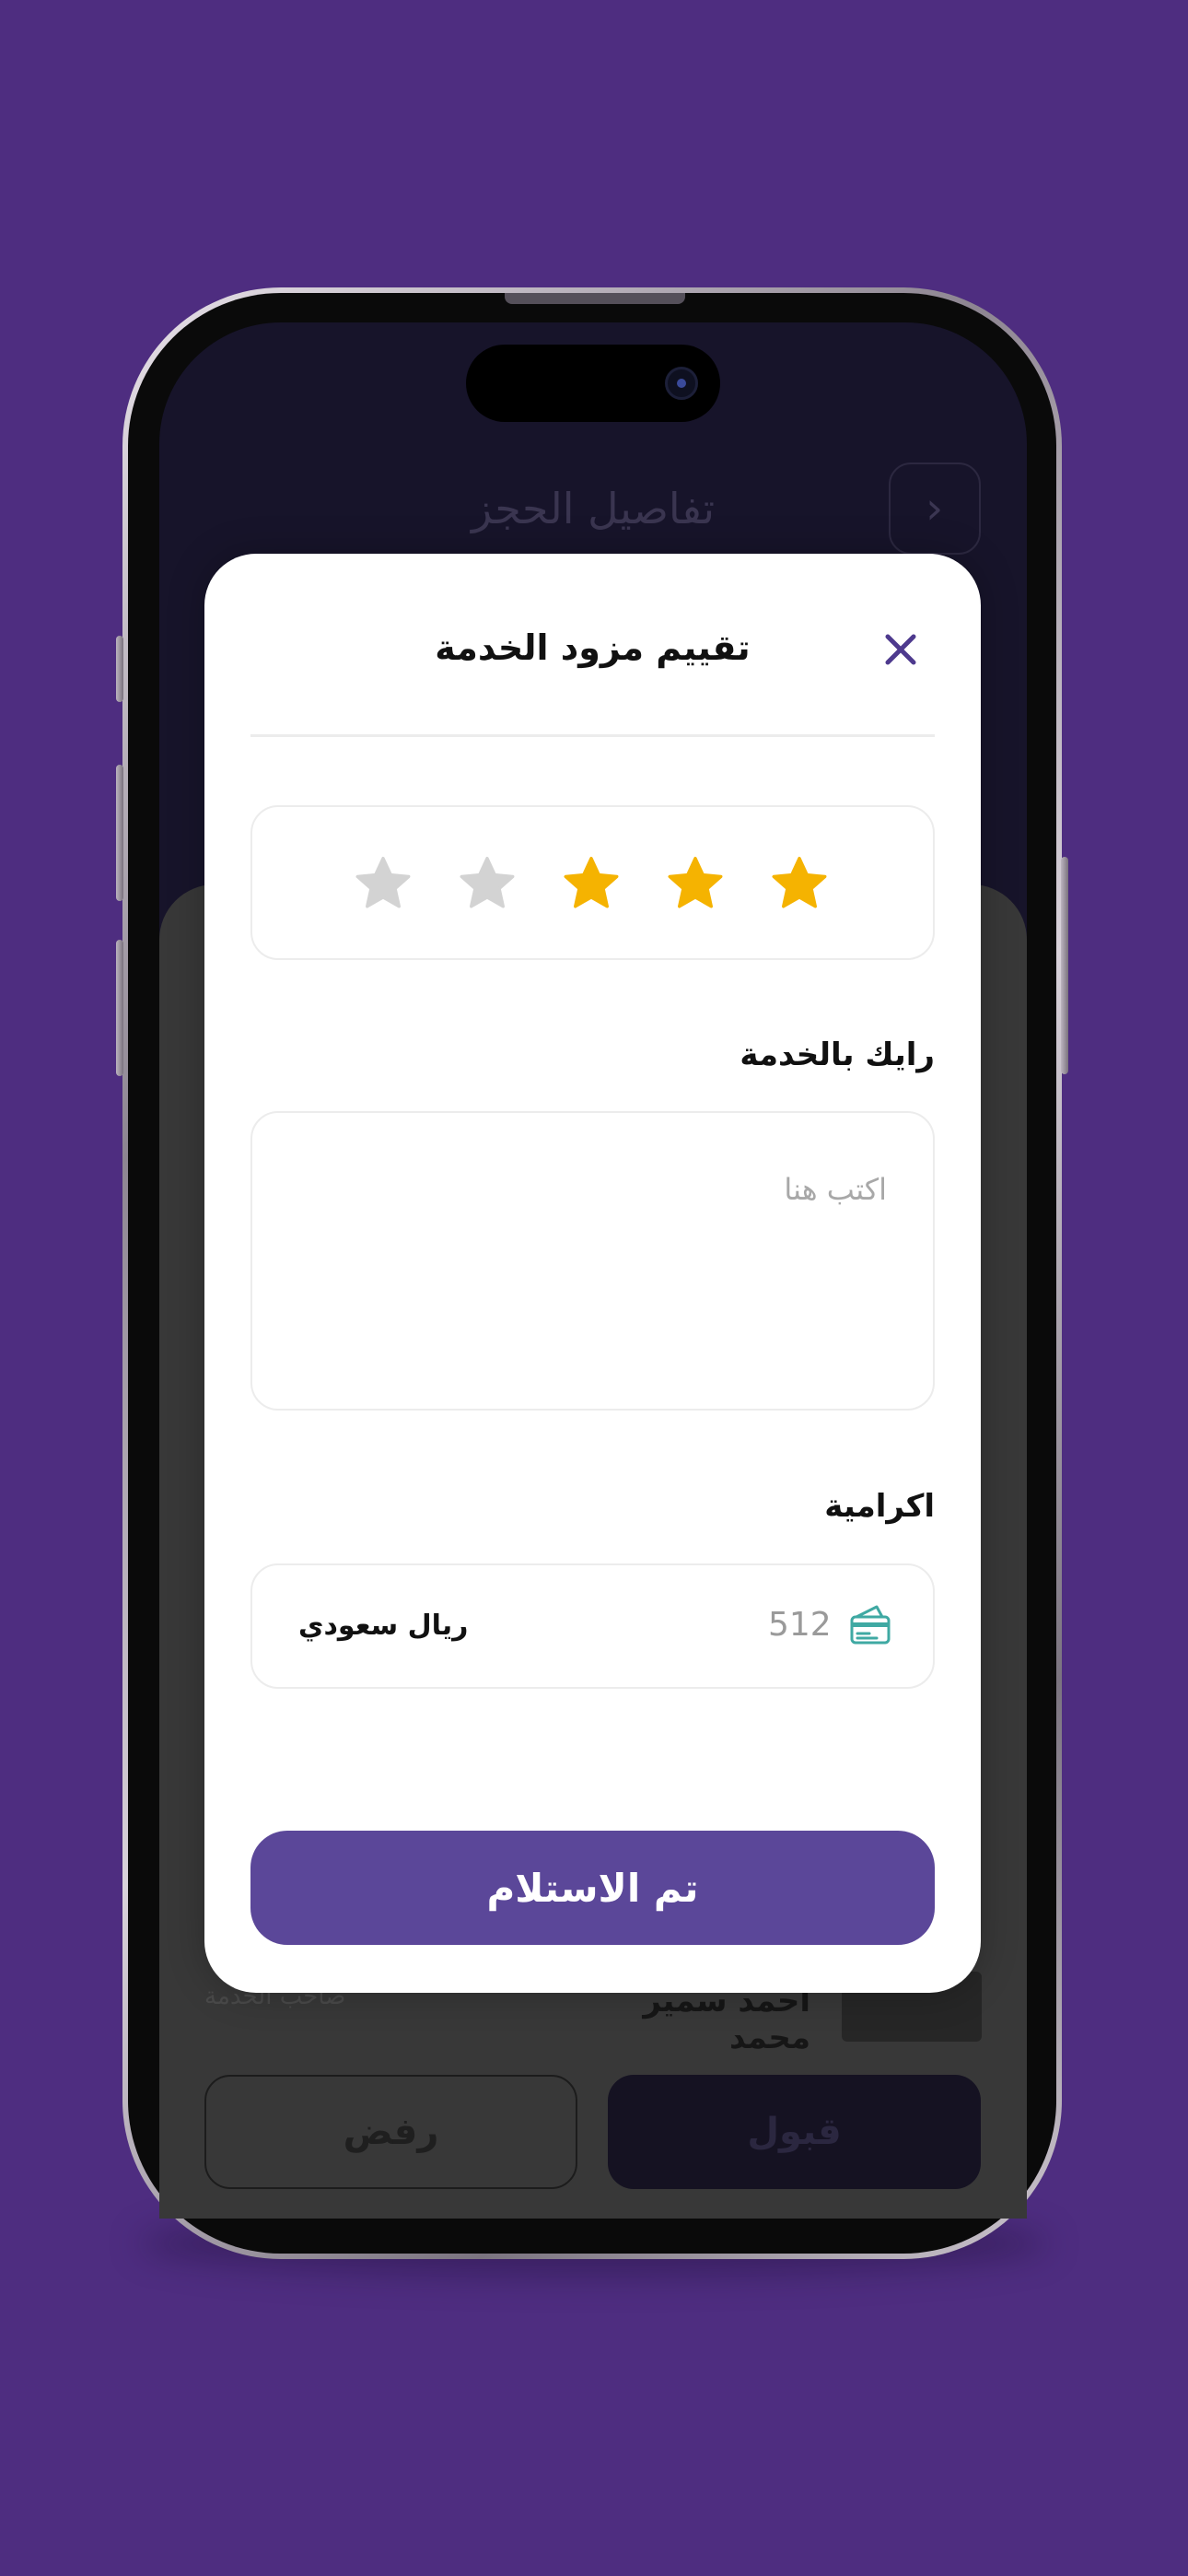 Image resolution: width=1188 pixels, height=2576 pixels. I want to click on review-textarea: اكتب هنا, so click(592, 1261).